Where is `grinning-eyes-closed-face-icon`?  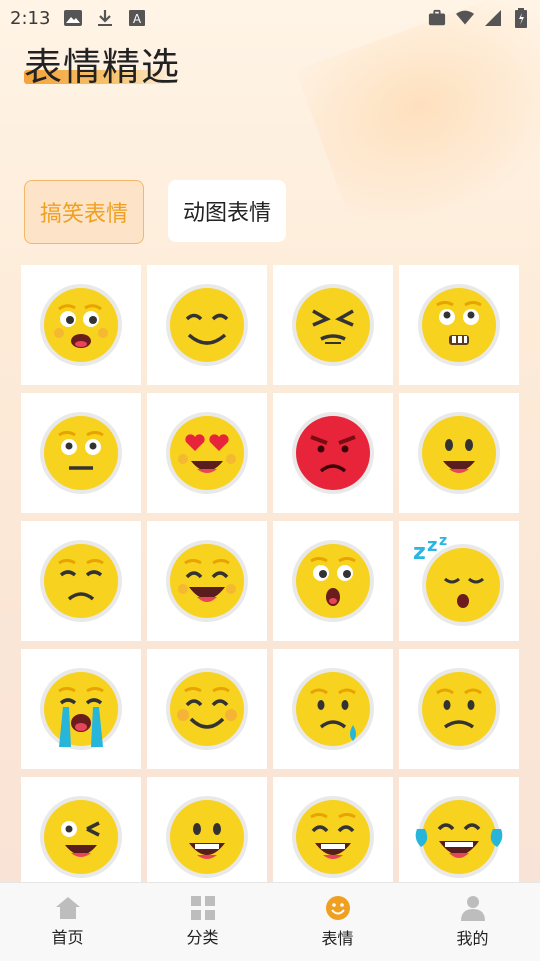
grinning-eyes-closed-face-icon is located at coordinates (207, 581).